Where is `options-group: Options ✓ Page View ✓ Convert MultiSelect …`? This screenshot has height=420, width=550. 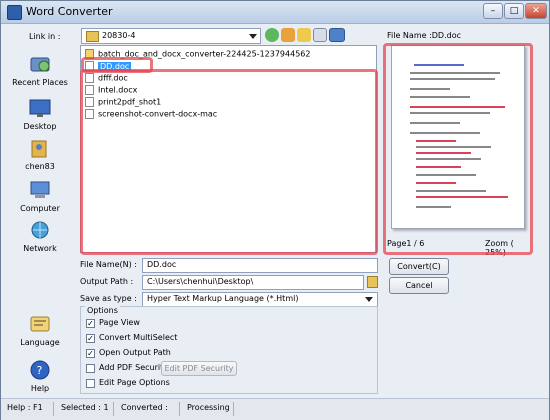 options-group: Options ✓ Page View ✓ Convert MultiSelect … is located at coordinates (229, 350).